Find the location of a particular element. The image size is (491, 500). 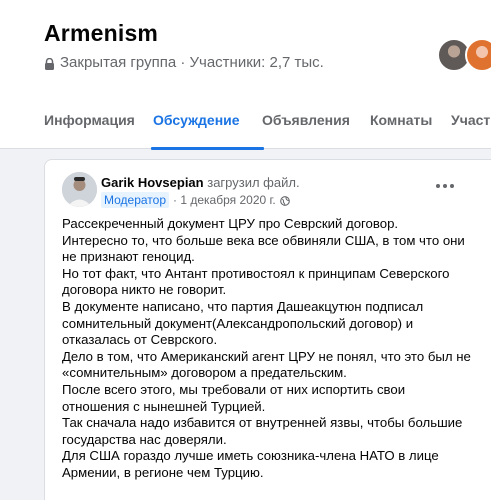

member-avatars is located at coordinates (464, 55).